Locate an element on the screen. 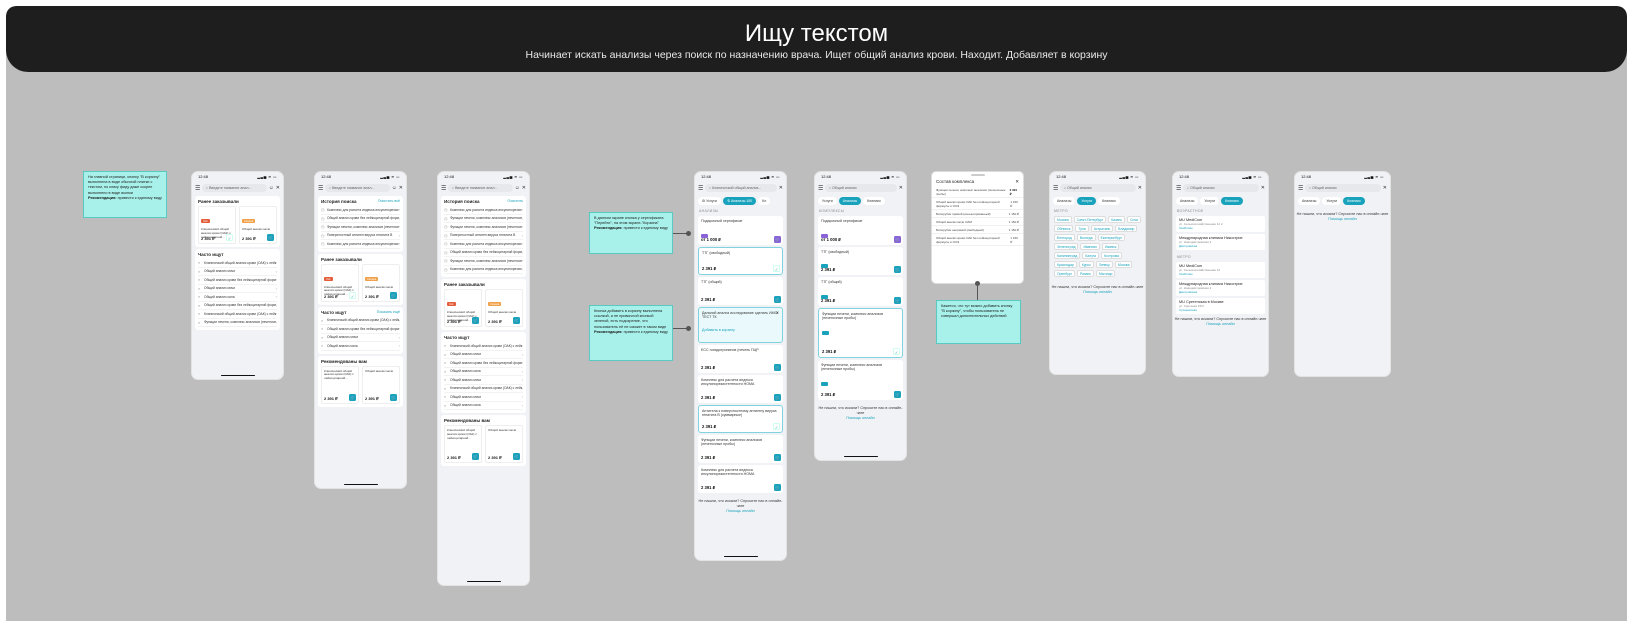 The image size is (1633, 621). tab-clinics: Кл is located at coordinates (764, 201).